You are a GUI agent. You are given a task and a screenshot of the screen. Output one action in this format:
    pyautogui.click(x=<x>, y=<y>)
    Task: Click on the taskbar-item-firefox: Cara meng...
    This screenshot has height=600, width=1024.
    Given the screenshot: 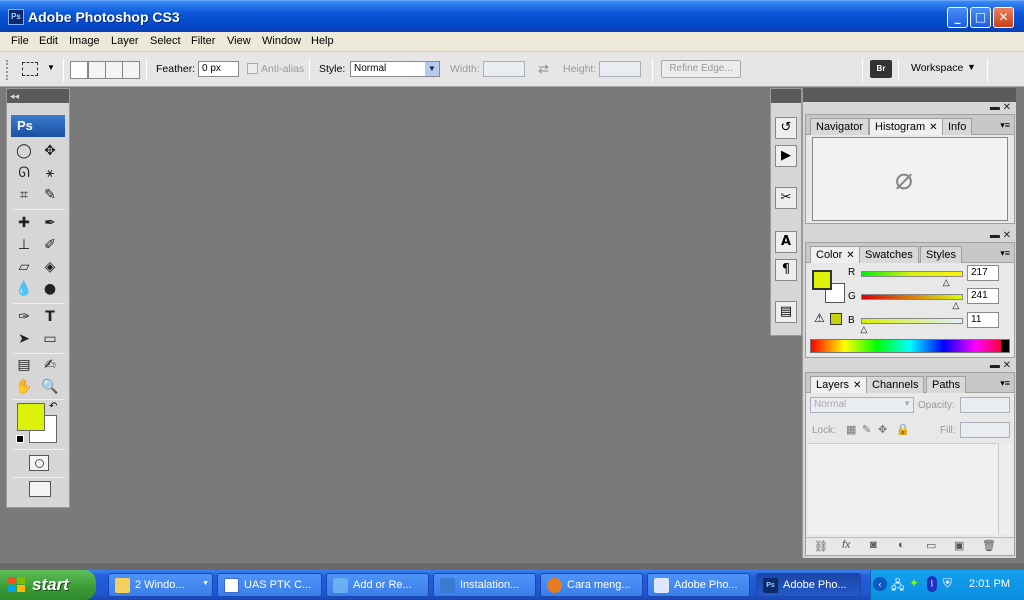 What is the action you would take?
    pyautogui.click(x=591, y=585)
    